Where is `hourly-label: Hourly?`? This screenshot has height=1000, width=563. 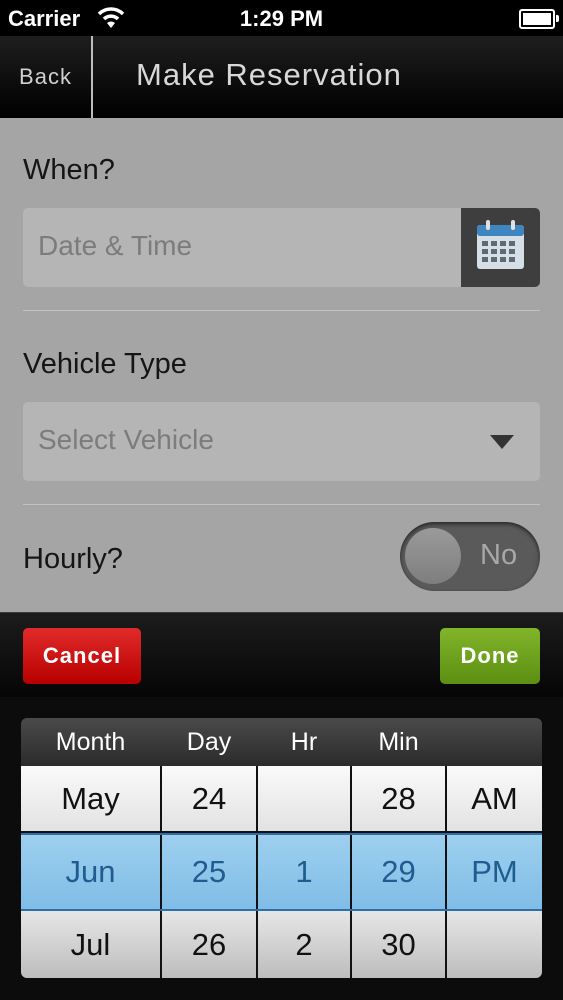 hourly-label: Hourly? is located at coordinates (73, 559).